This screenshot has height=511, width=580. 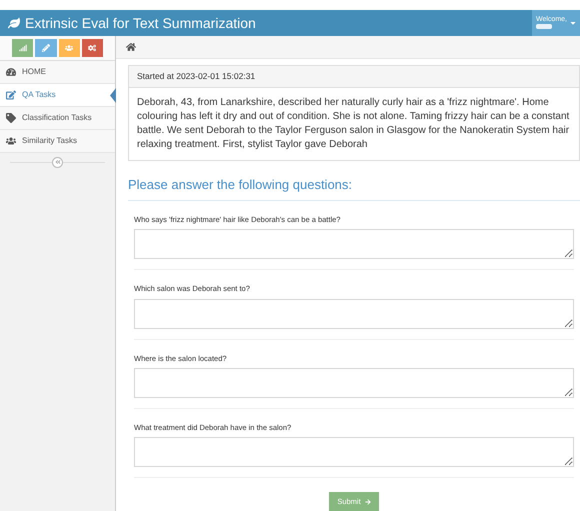 I want to click on app-title: Extrinsic Eval for Text Summarization, so click(x=140, y=23).